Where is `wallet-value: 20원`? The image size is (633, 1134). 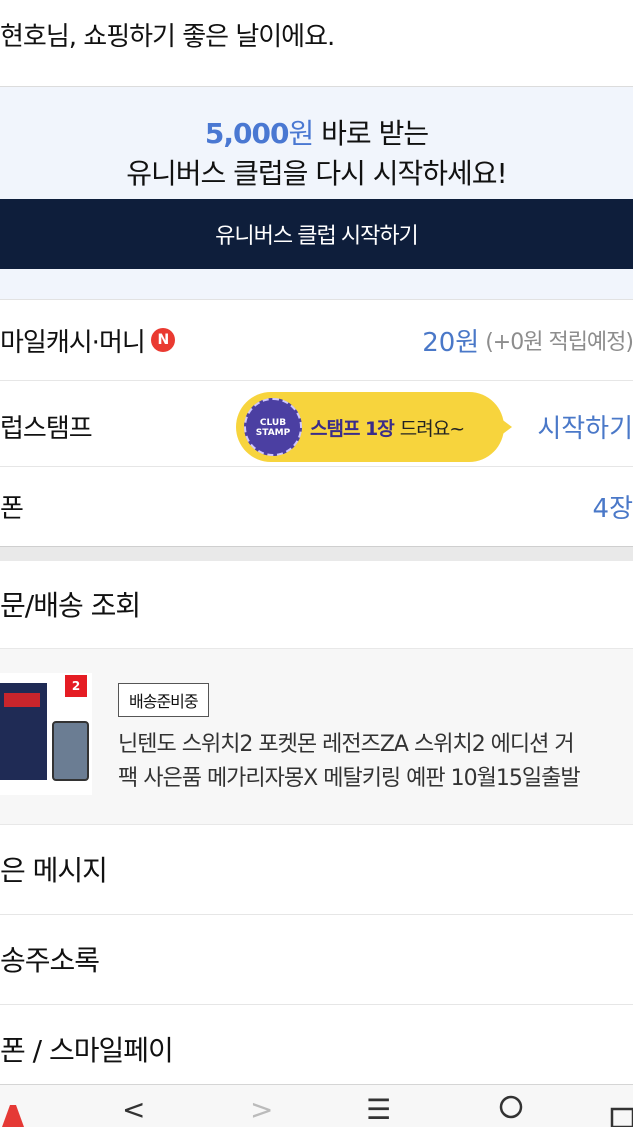 wallet-value: 20원 is located at coordinates (451, 342).